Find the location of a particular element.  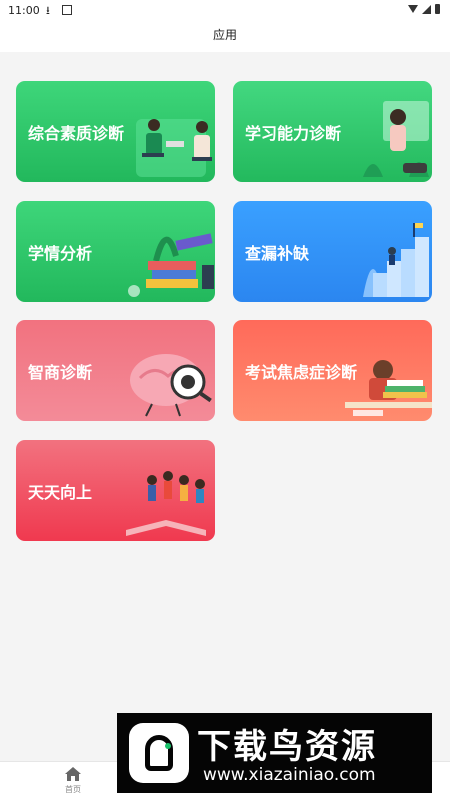

watermark-banner: 下载鸟资源 www.xiazainiao.com is located at coordinates (274, 753).